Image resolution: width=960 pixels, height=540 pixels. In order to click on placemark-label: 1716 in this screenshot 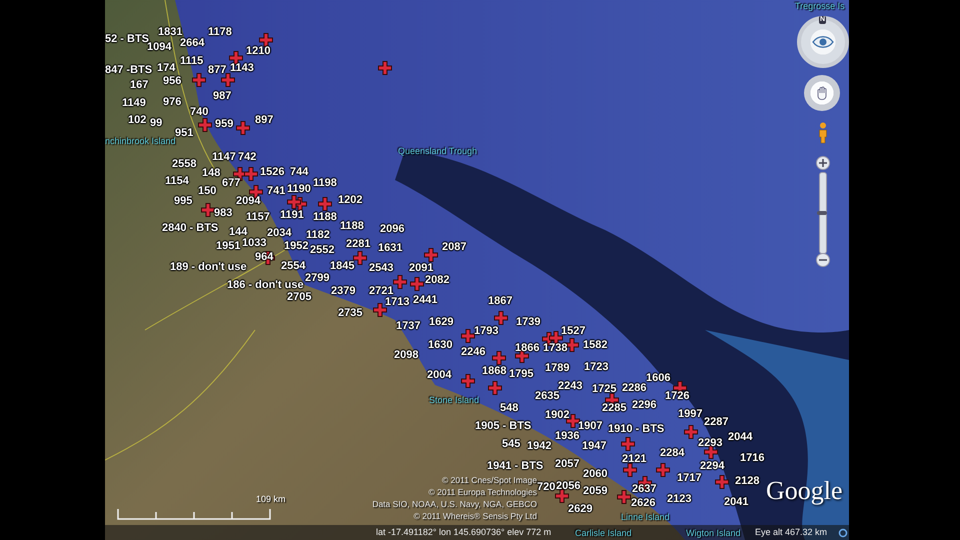, I will do `click(752, 458)`.